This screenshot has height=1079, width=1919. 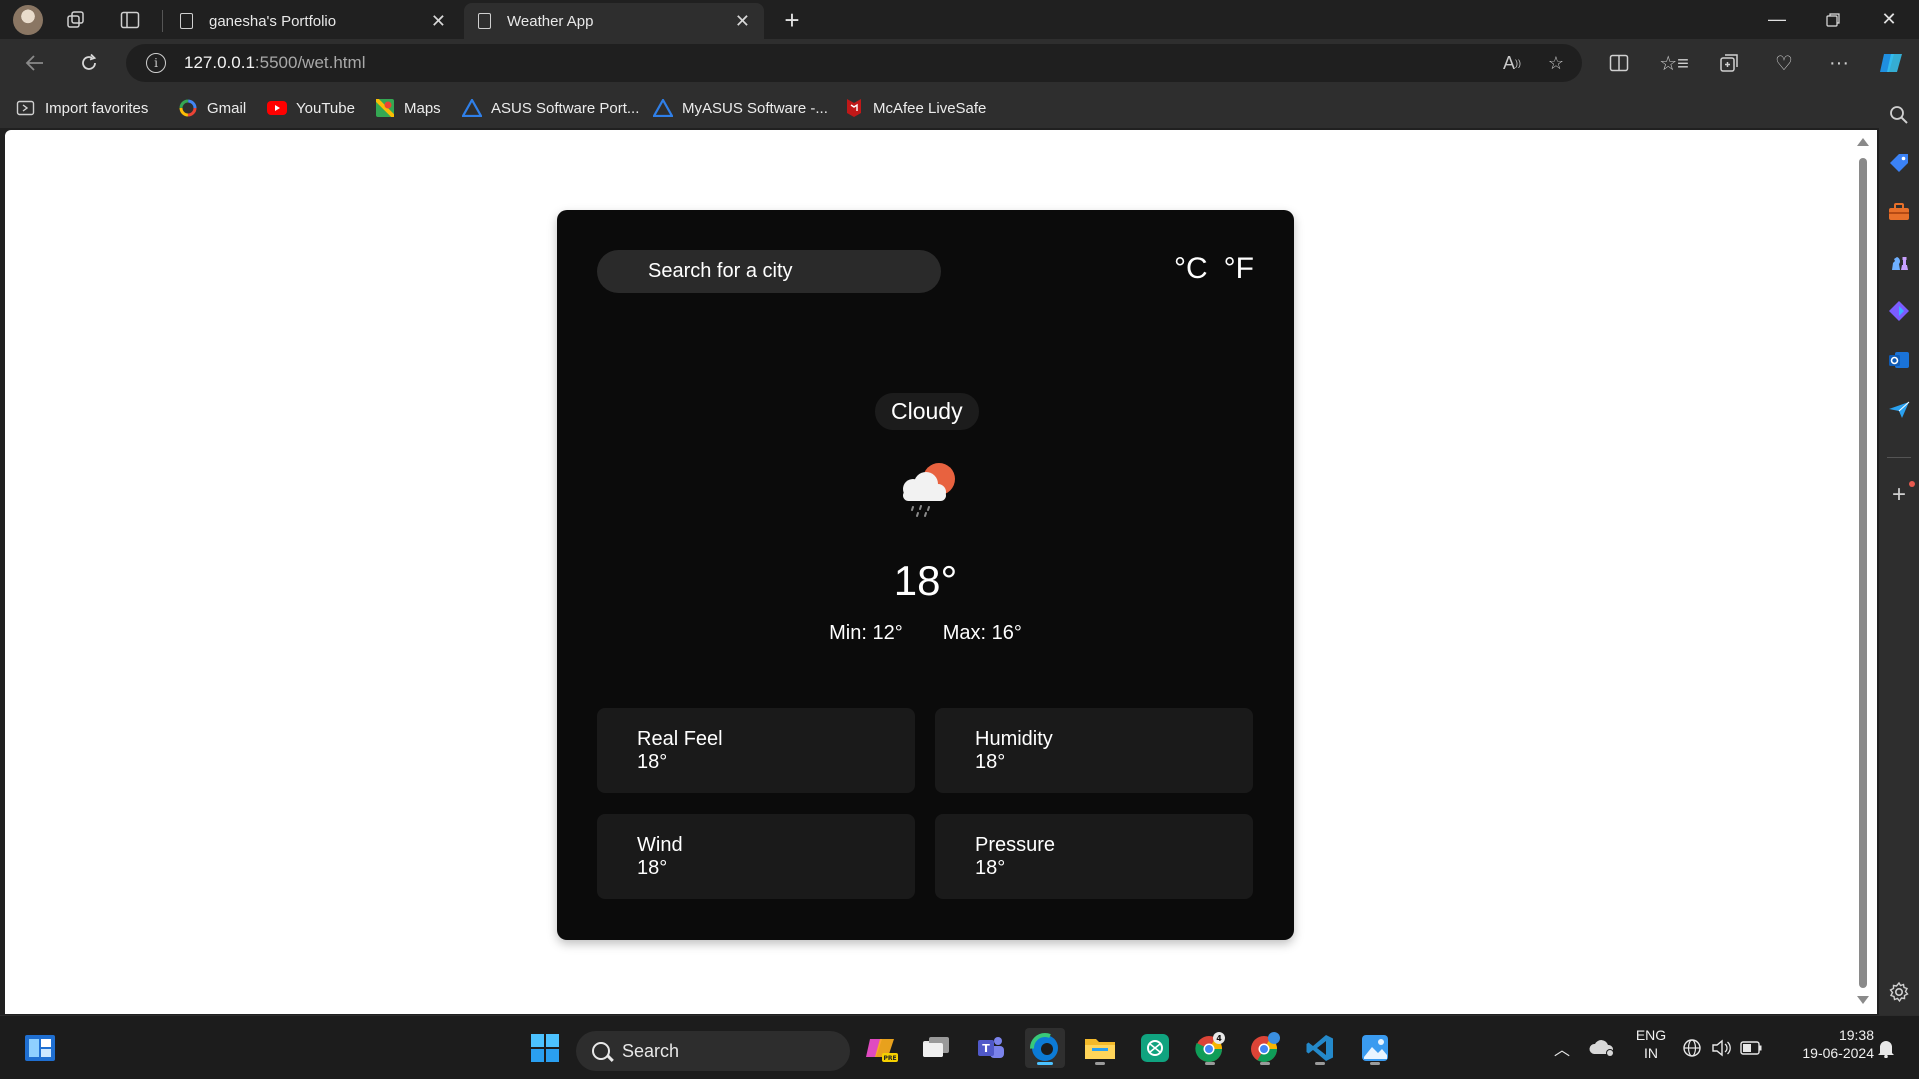 I want to click on browser-essentials-button: ♡, so click(x=1784, y=63).